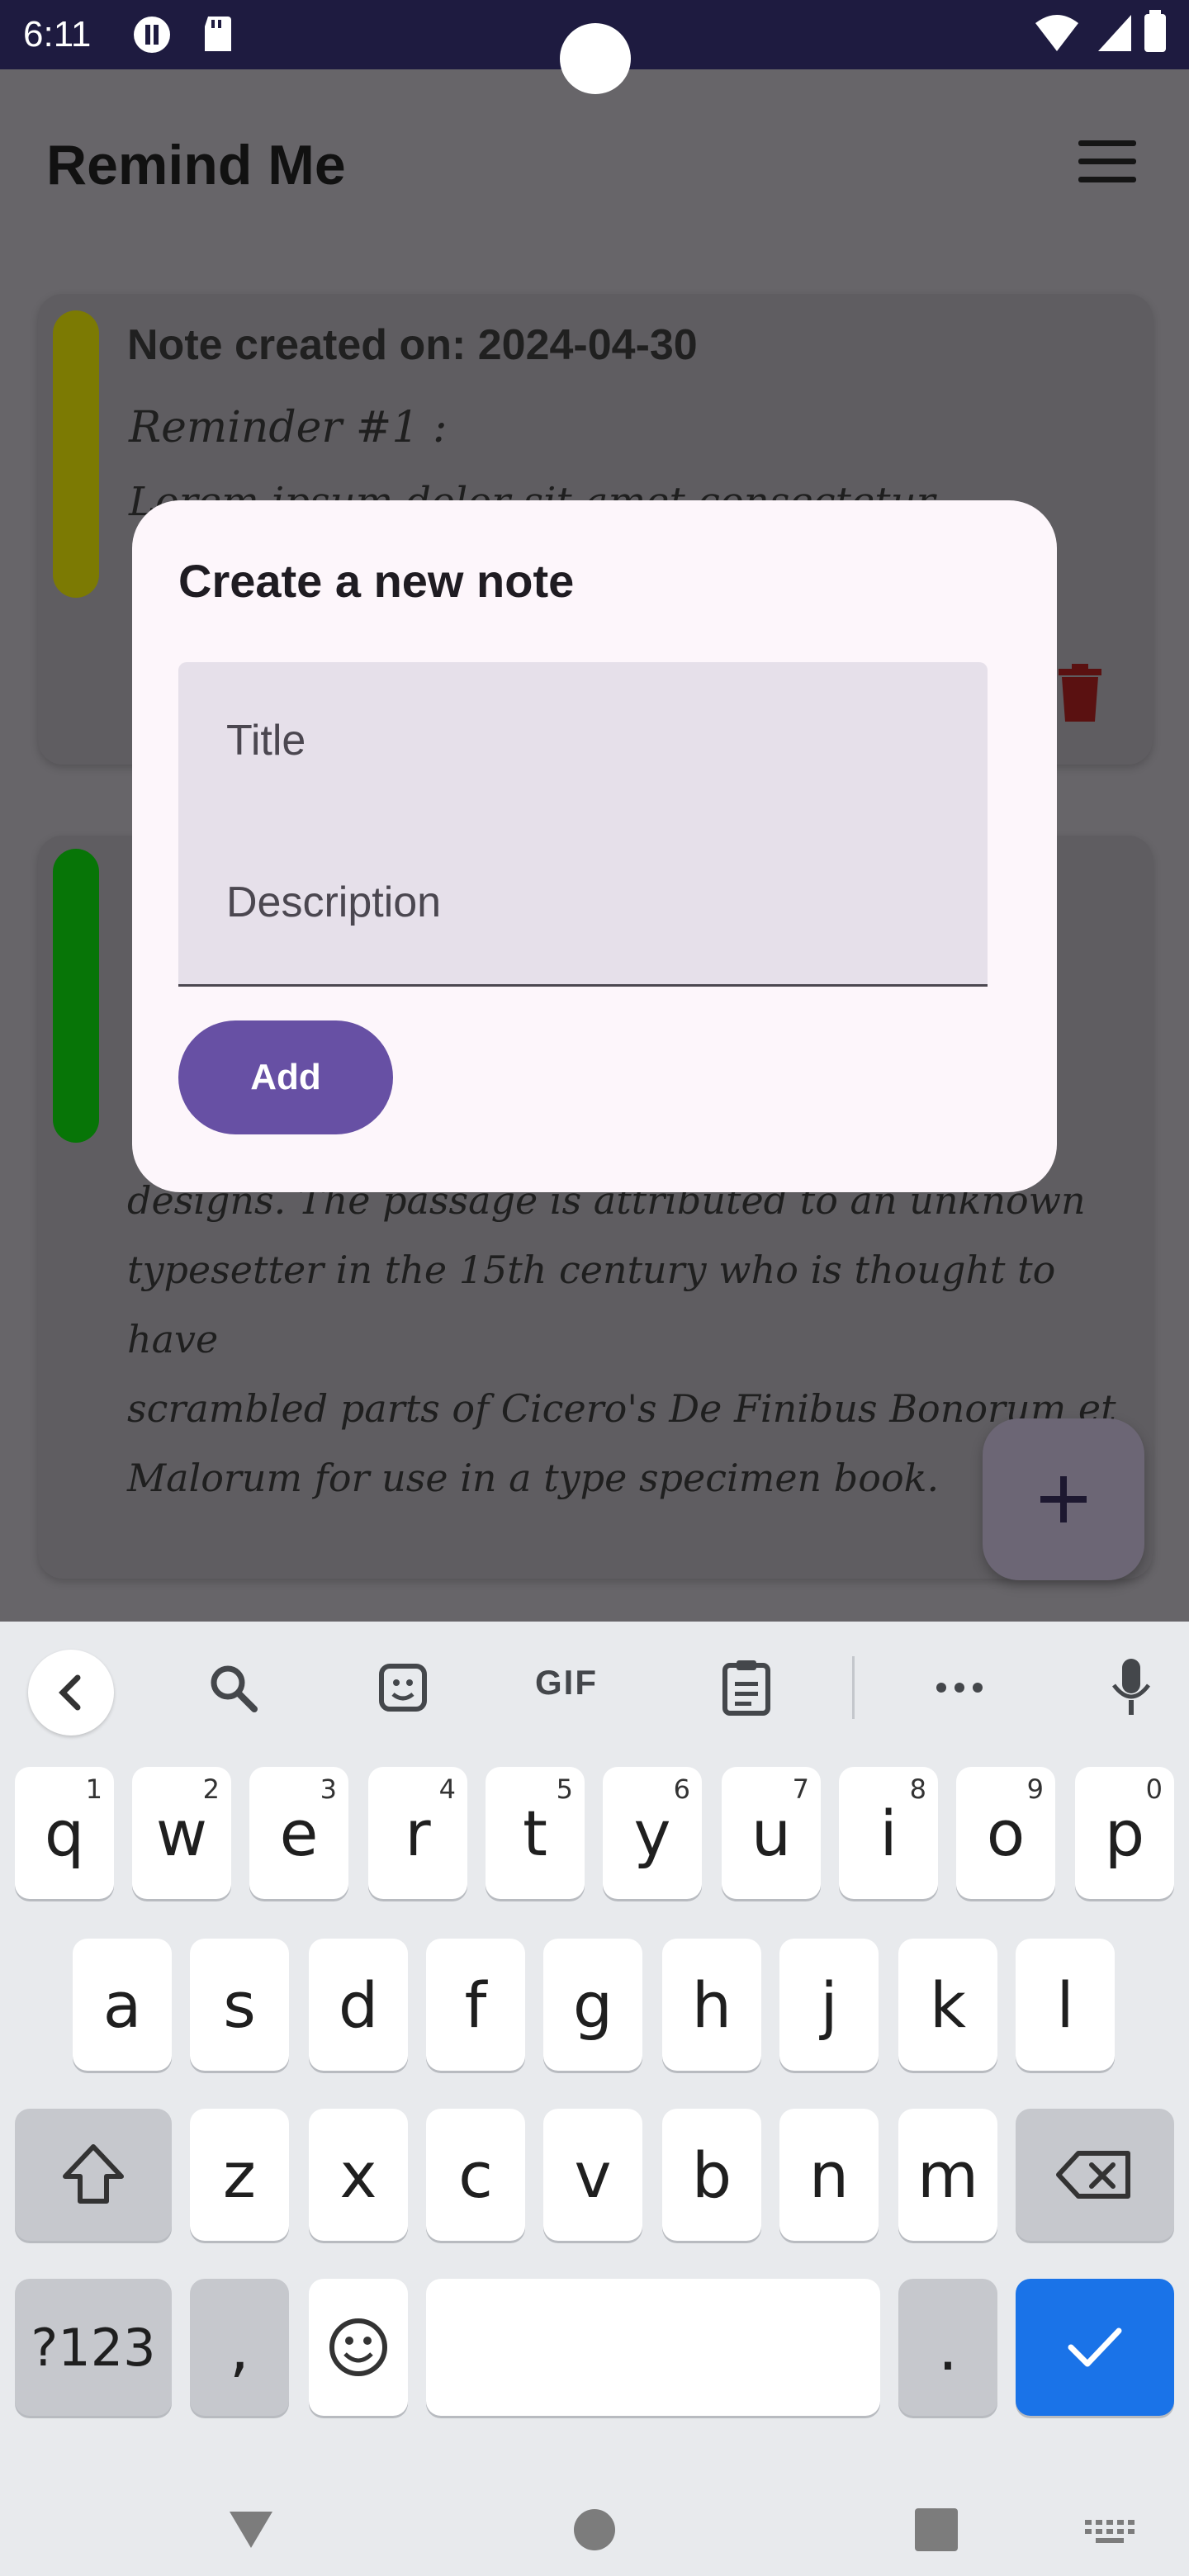  Describe the element at coordinates (535, 1833) in the screenshot. I see `key-t: t5` at that location.